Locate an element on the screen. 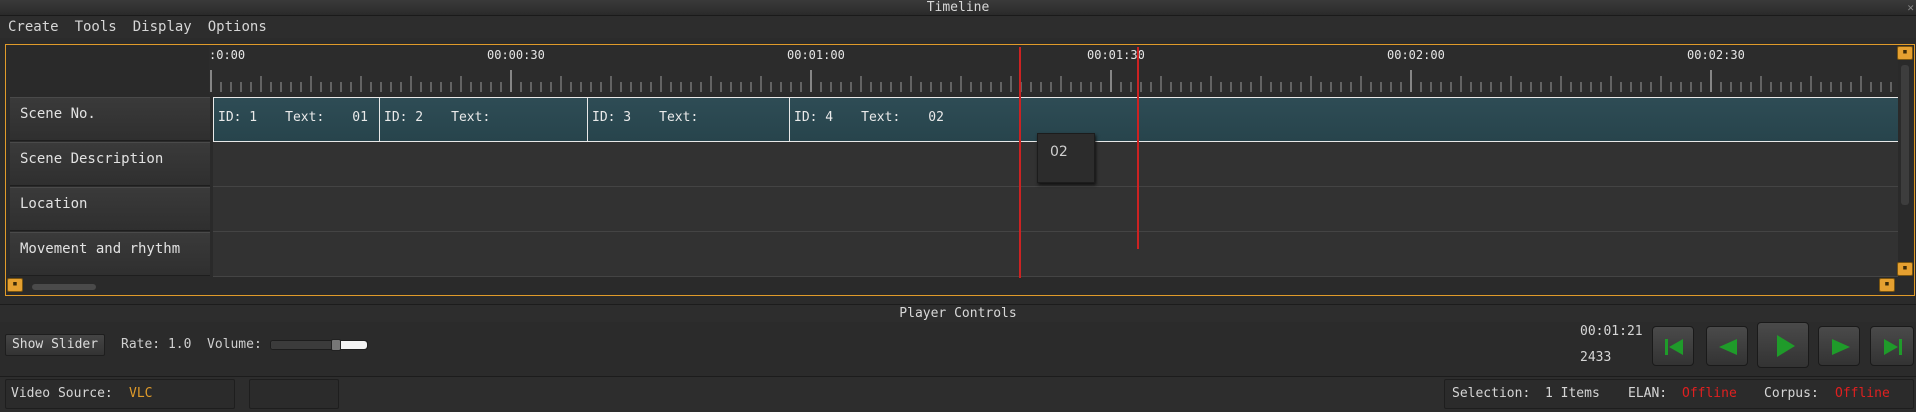 The height and width of the screenshot is (412, 1916). skip-to-end-button is located at coordinates (1892, 346).